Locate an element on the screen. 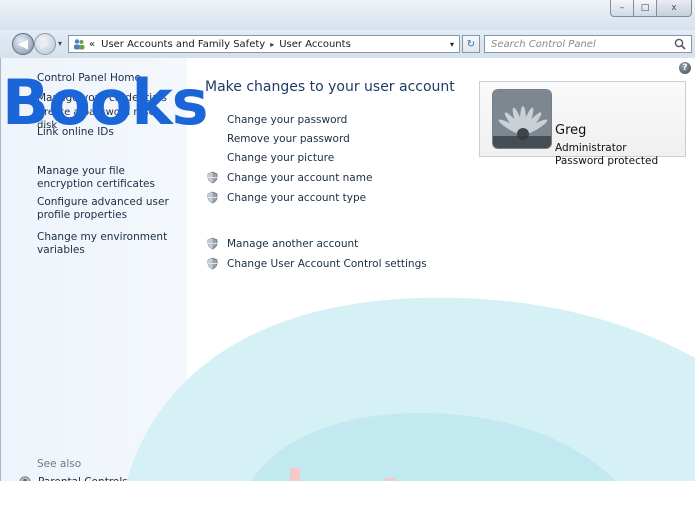  change-password-link: Change your password is located at coordinates (276, 120).